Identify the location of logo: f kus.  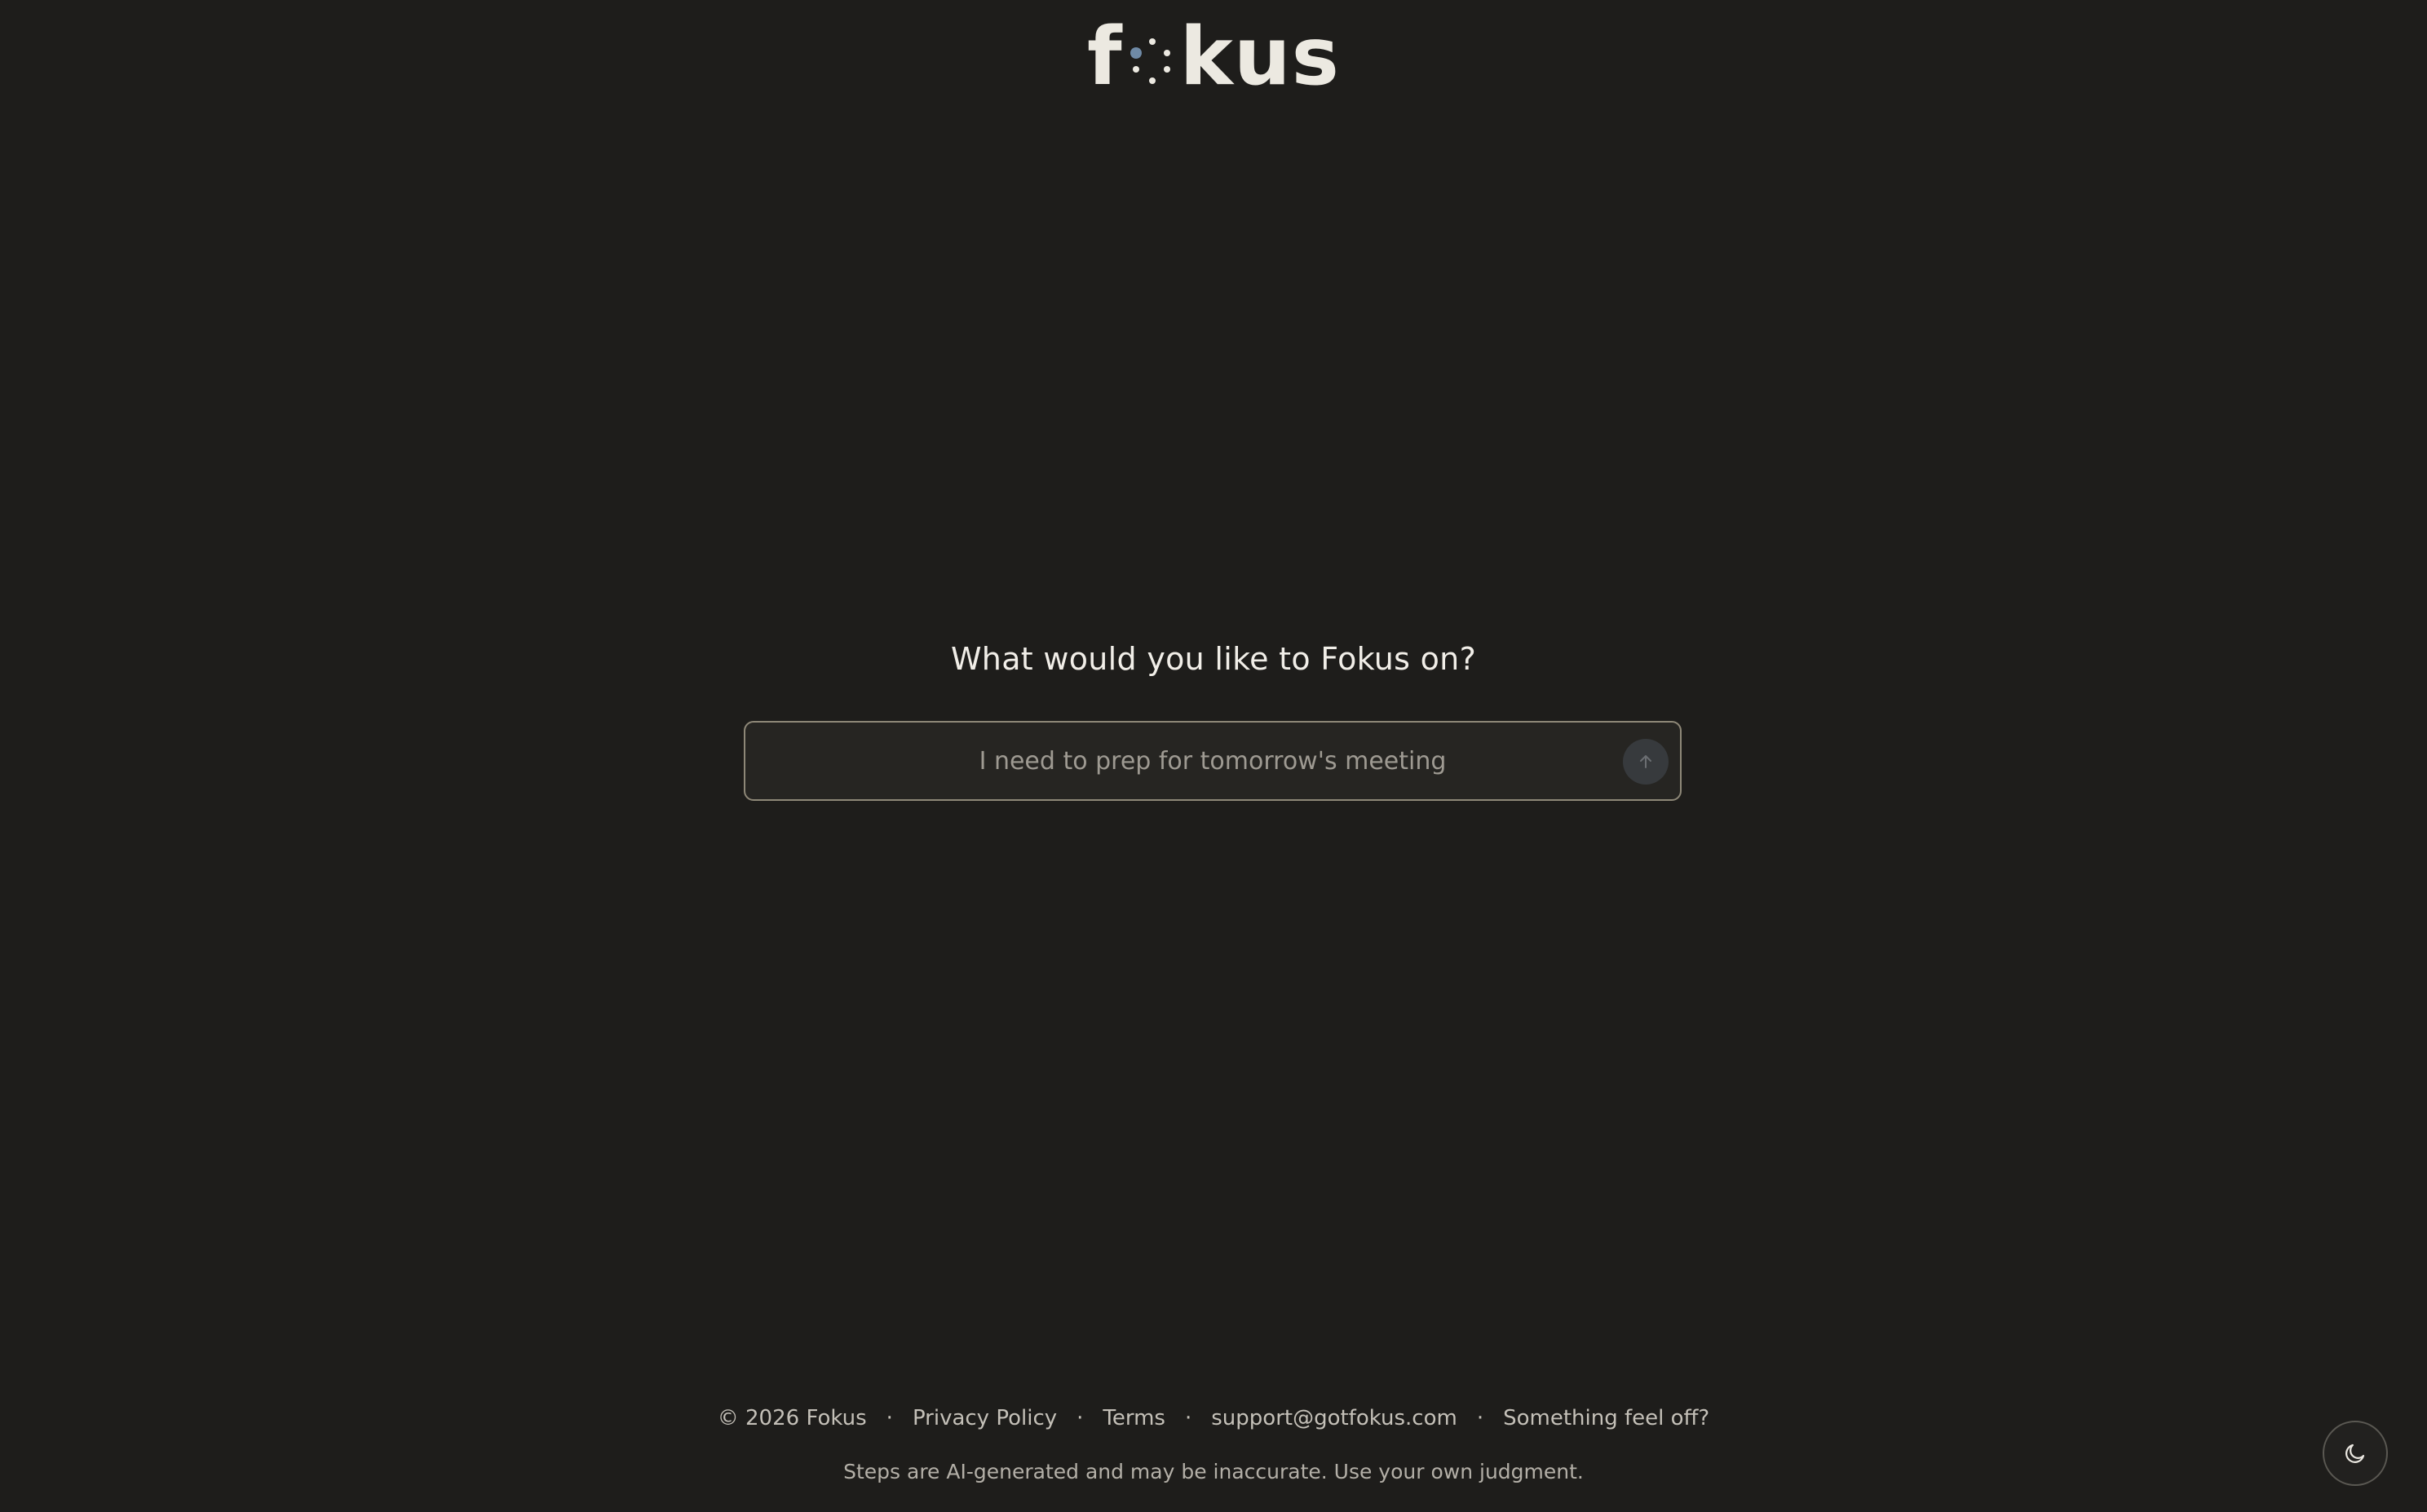
(1213, 57).